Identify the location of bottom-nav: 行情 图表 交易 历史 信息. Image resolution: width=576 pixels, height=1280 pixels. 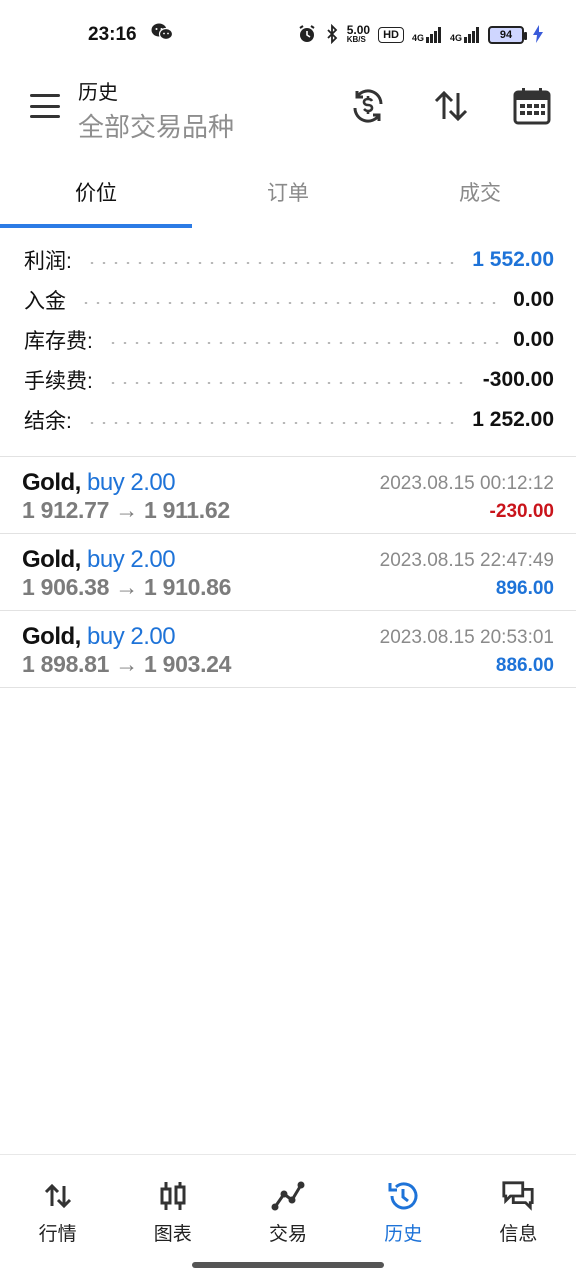
(288, 1204).